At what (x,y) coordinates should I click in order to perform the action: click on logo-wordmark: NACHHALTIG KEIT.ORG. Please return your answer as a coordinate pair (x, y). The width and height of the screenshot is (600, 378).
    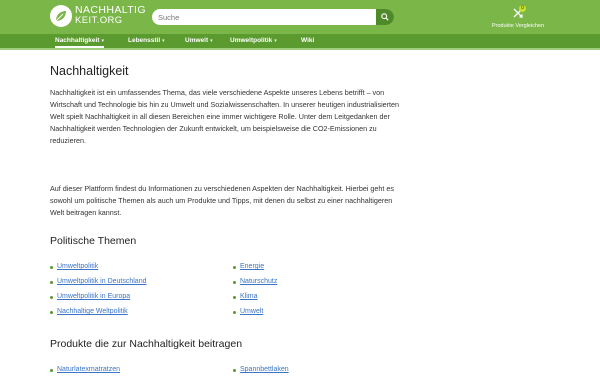
    Looking at the image, I should click on (110, 15).